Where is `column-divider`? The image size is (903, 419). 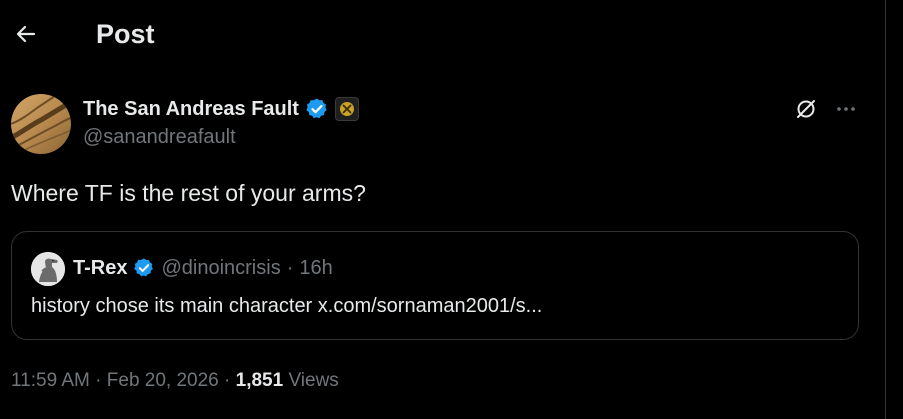
column-divider is located at coordinates (885, 209).